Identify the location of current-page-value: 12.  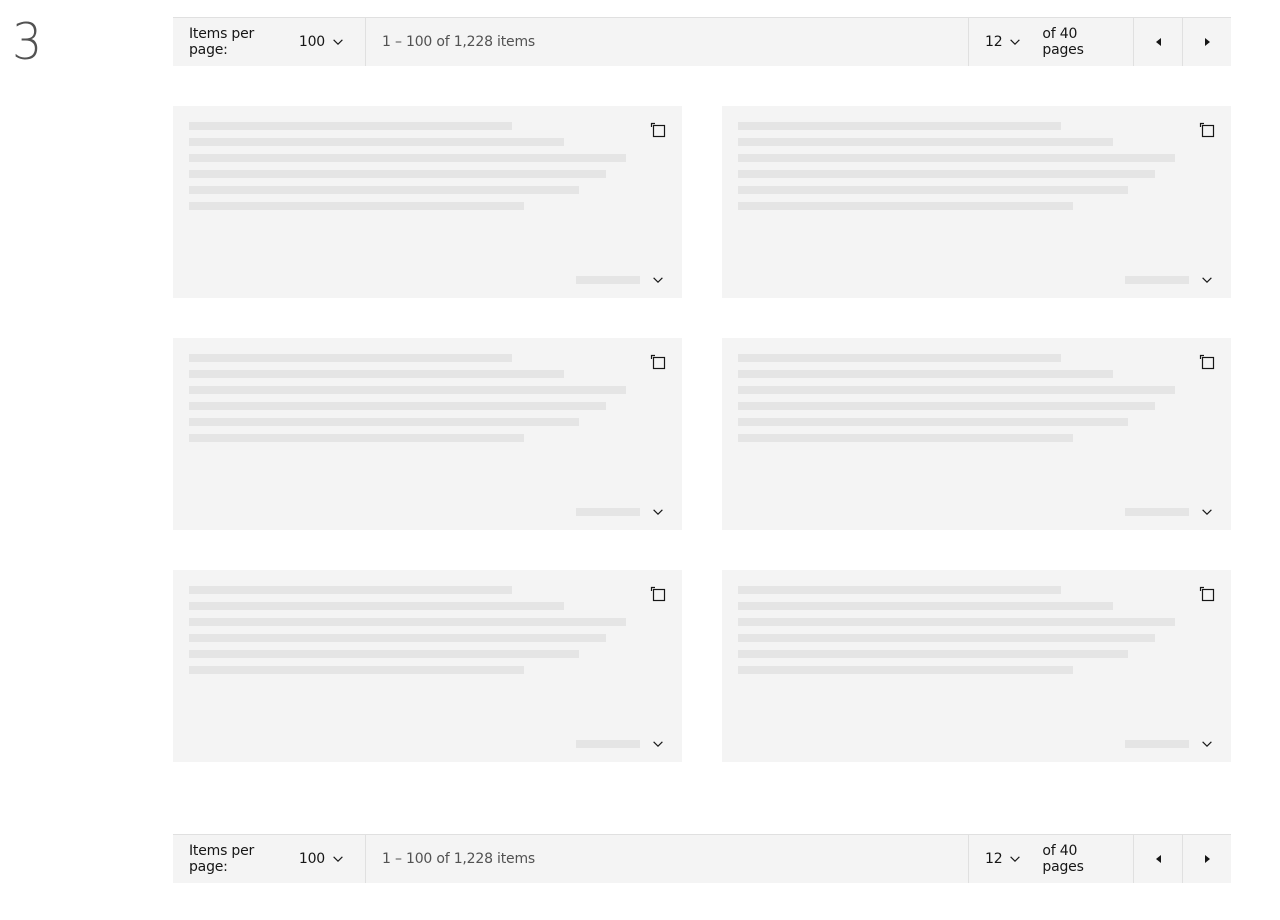
(994, 859).